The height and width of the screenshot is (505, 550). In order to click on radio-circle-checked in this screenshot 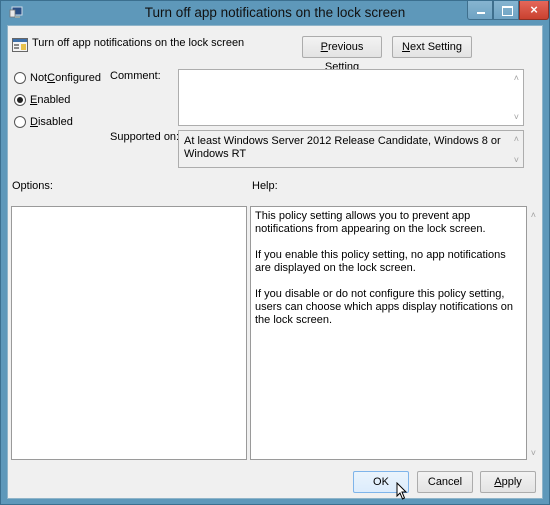, I will do `click(20, 100)`.